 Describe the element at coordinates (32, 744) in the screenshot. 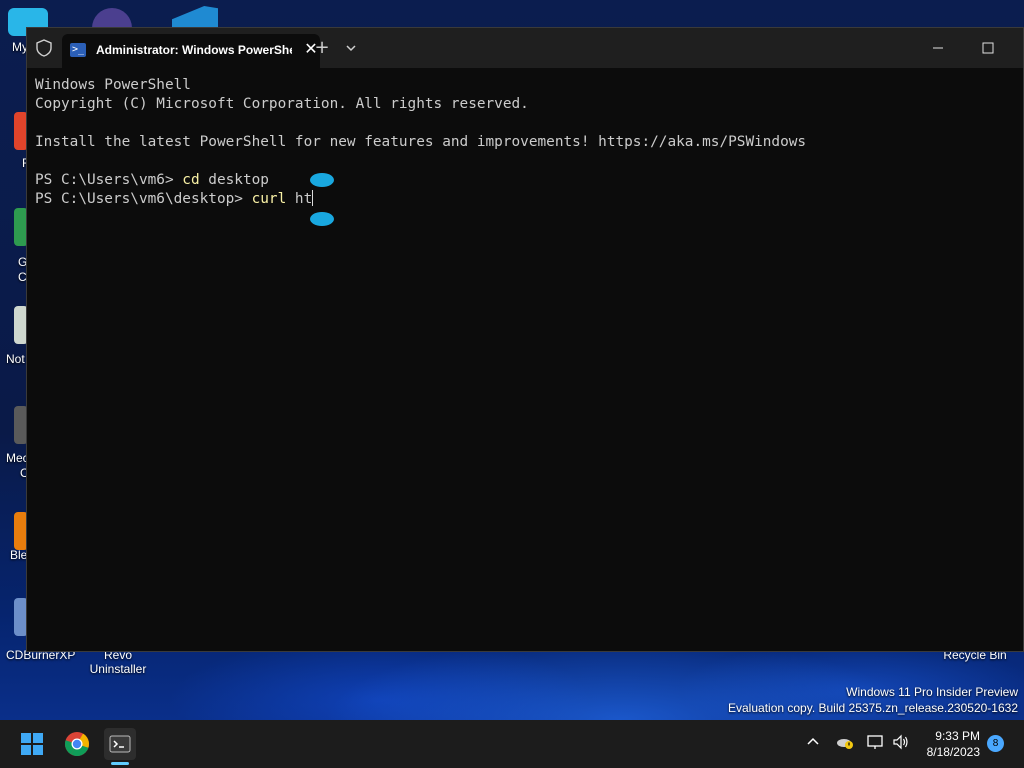

I see `windows-start-icon` at that location.